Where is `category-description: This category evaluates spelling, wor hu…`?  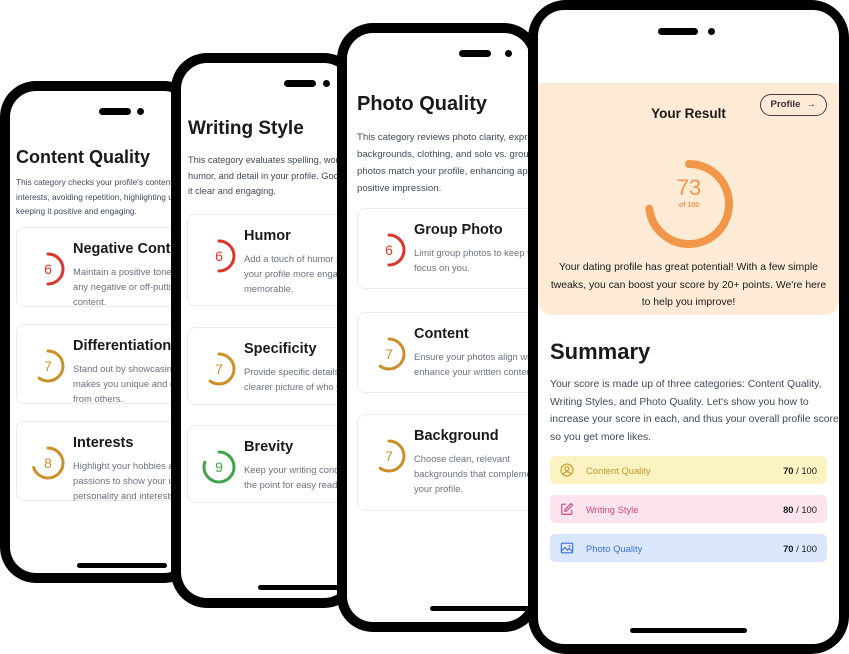
category-description: This category evaluates spelling, wor hu… is located at coordinates (263, 176).